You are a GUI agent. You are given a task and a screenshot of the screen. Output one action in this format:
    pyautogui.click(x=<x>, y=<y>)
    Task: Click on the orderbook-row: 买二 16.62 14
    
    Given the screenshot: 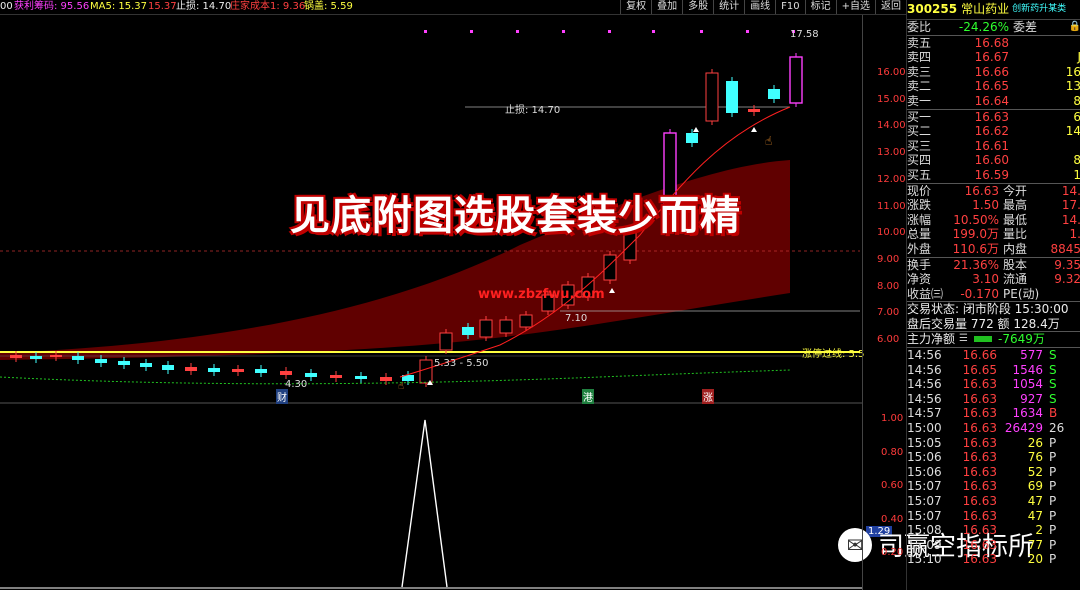 What is the action you would take?
    pyautogui.click(x=993, y=131)
    